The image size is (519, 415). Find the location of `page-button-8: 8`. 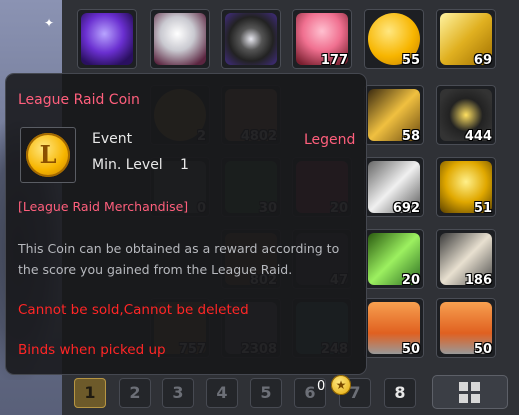

page-button-8: 8 is located at coordinates (400, 393).